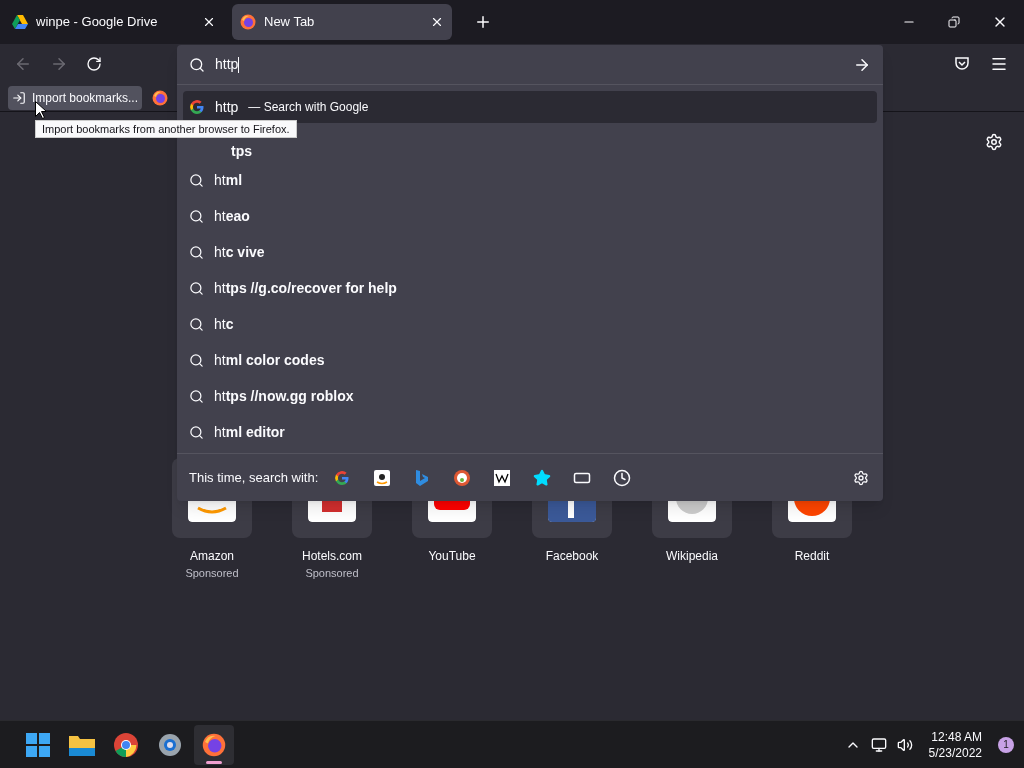 The image size is (1024, 768). Describe the element at coordinates (166, 129) in the screenshot. I see `tooltip: Import bookmarks from another browser to Firefox.` at that location.